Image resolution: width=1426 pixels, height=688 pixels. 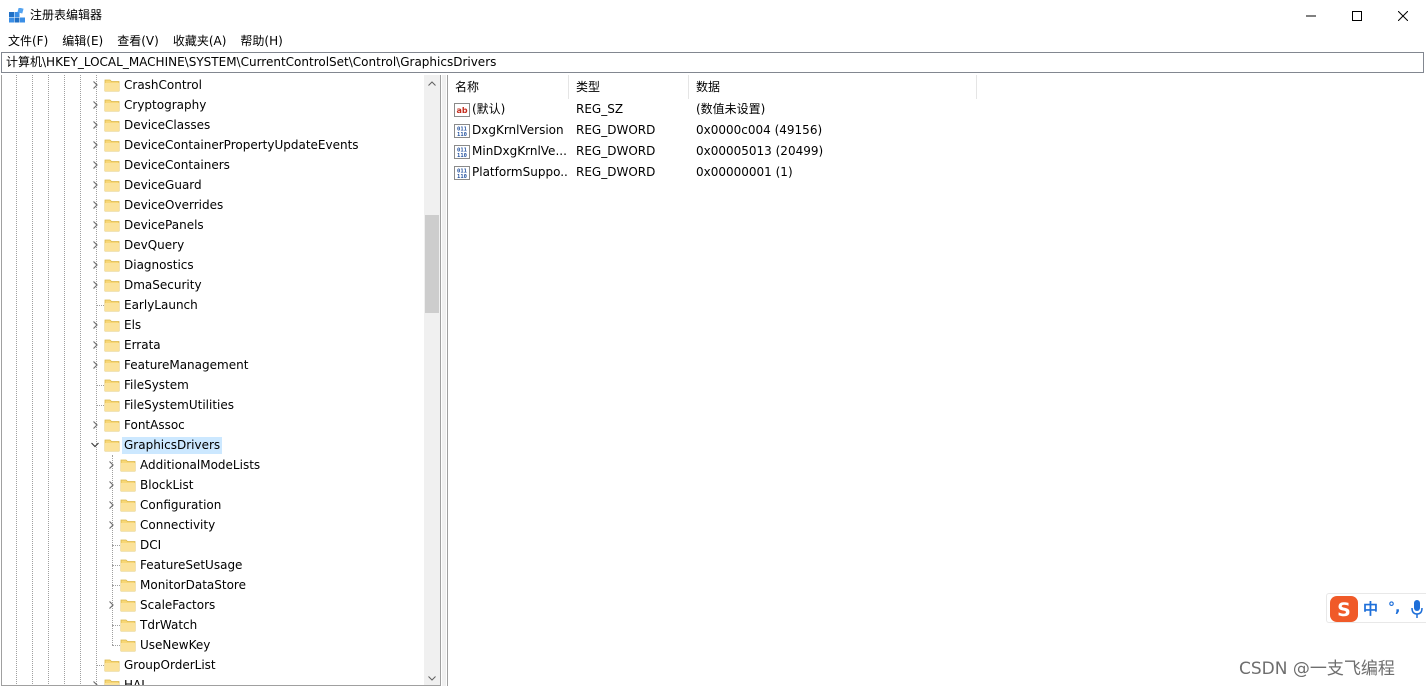 I want to click on tree-node: FeatureManagement, so click(x=214, y=365).